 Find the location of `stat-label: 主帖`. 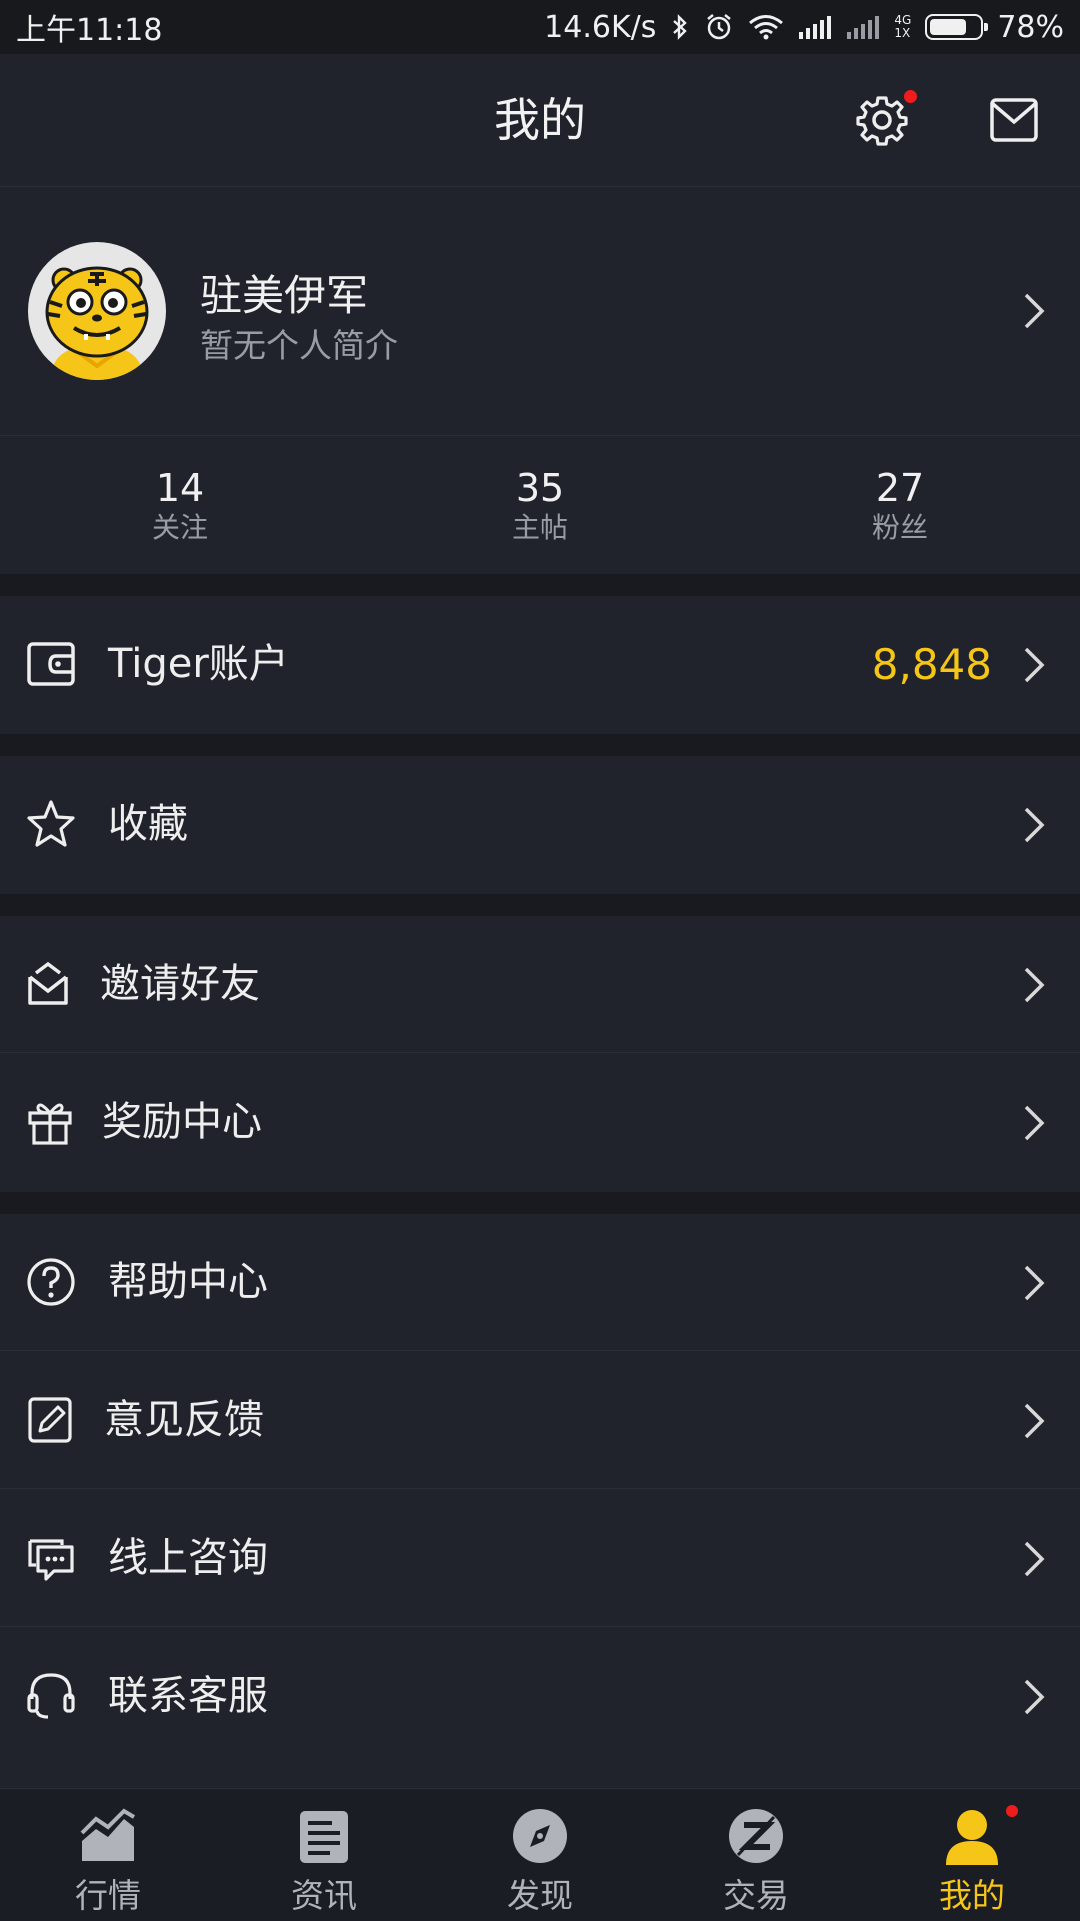

stat-label: 主帖 is located at coordinates (539, 527).